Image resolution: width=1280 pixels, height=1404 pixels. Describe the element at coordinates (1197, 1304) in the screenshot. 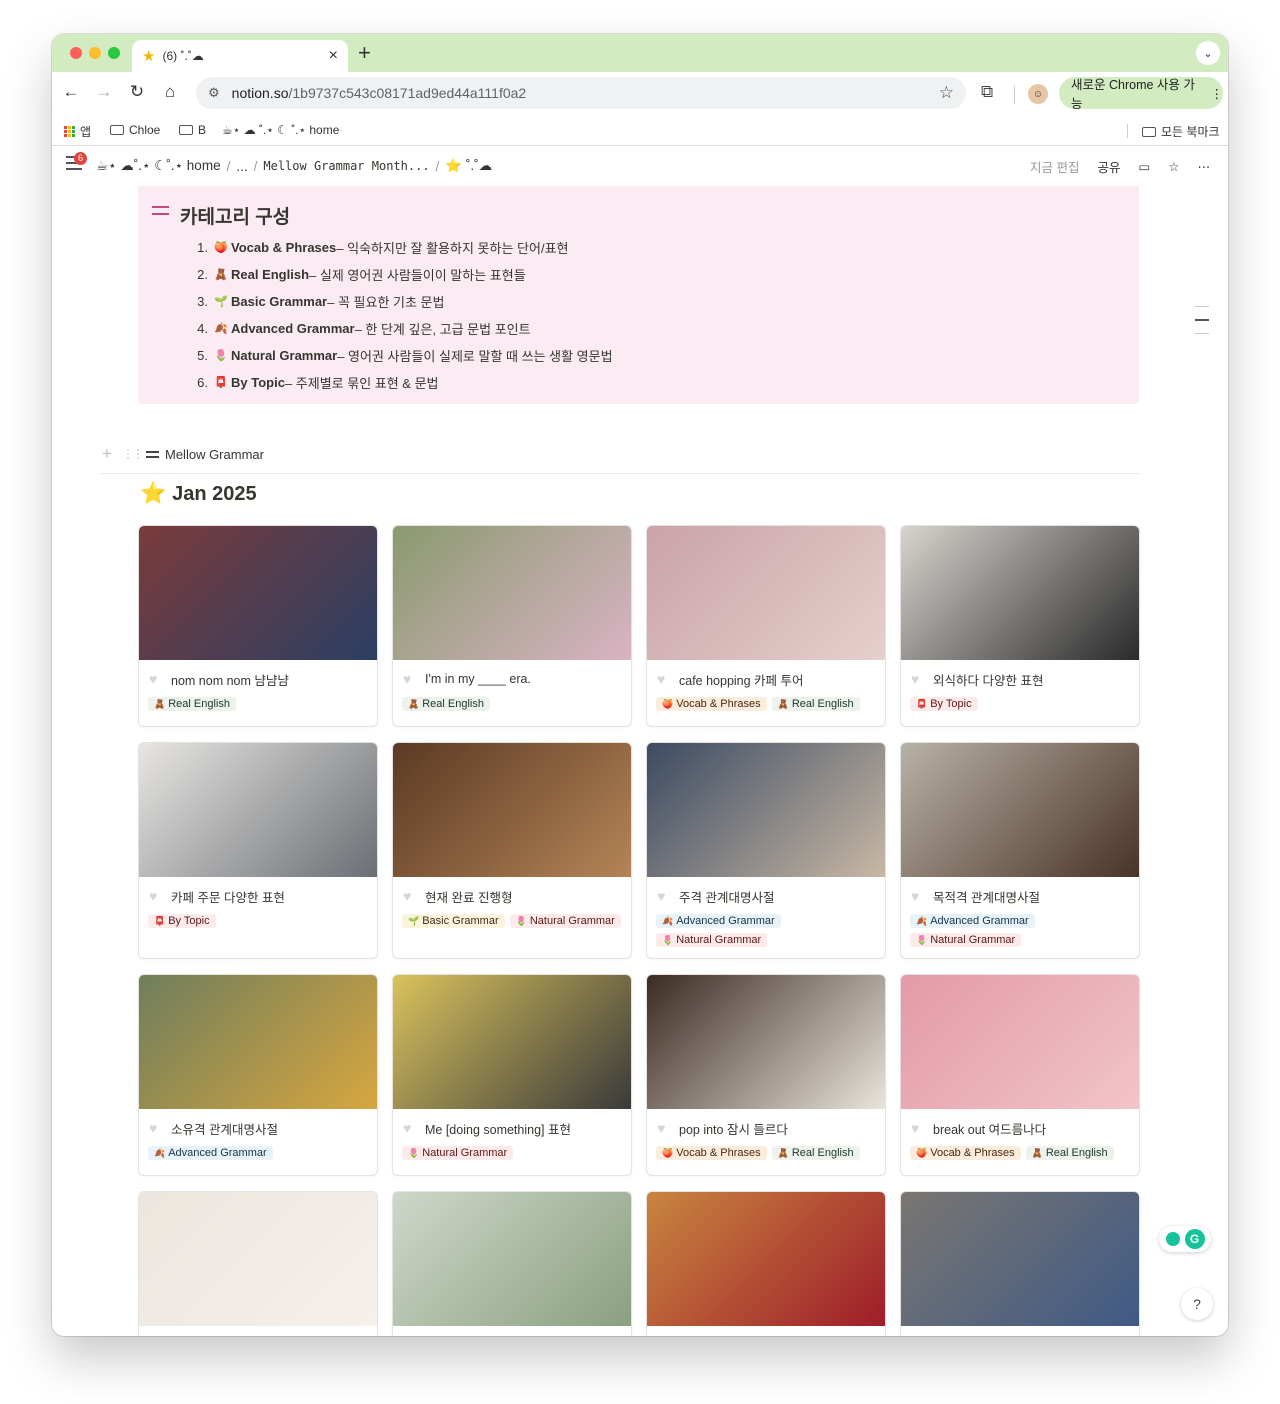

I see `help-button: ?` at that location.